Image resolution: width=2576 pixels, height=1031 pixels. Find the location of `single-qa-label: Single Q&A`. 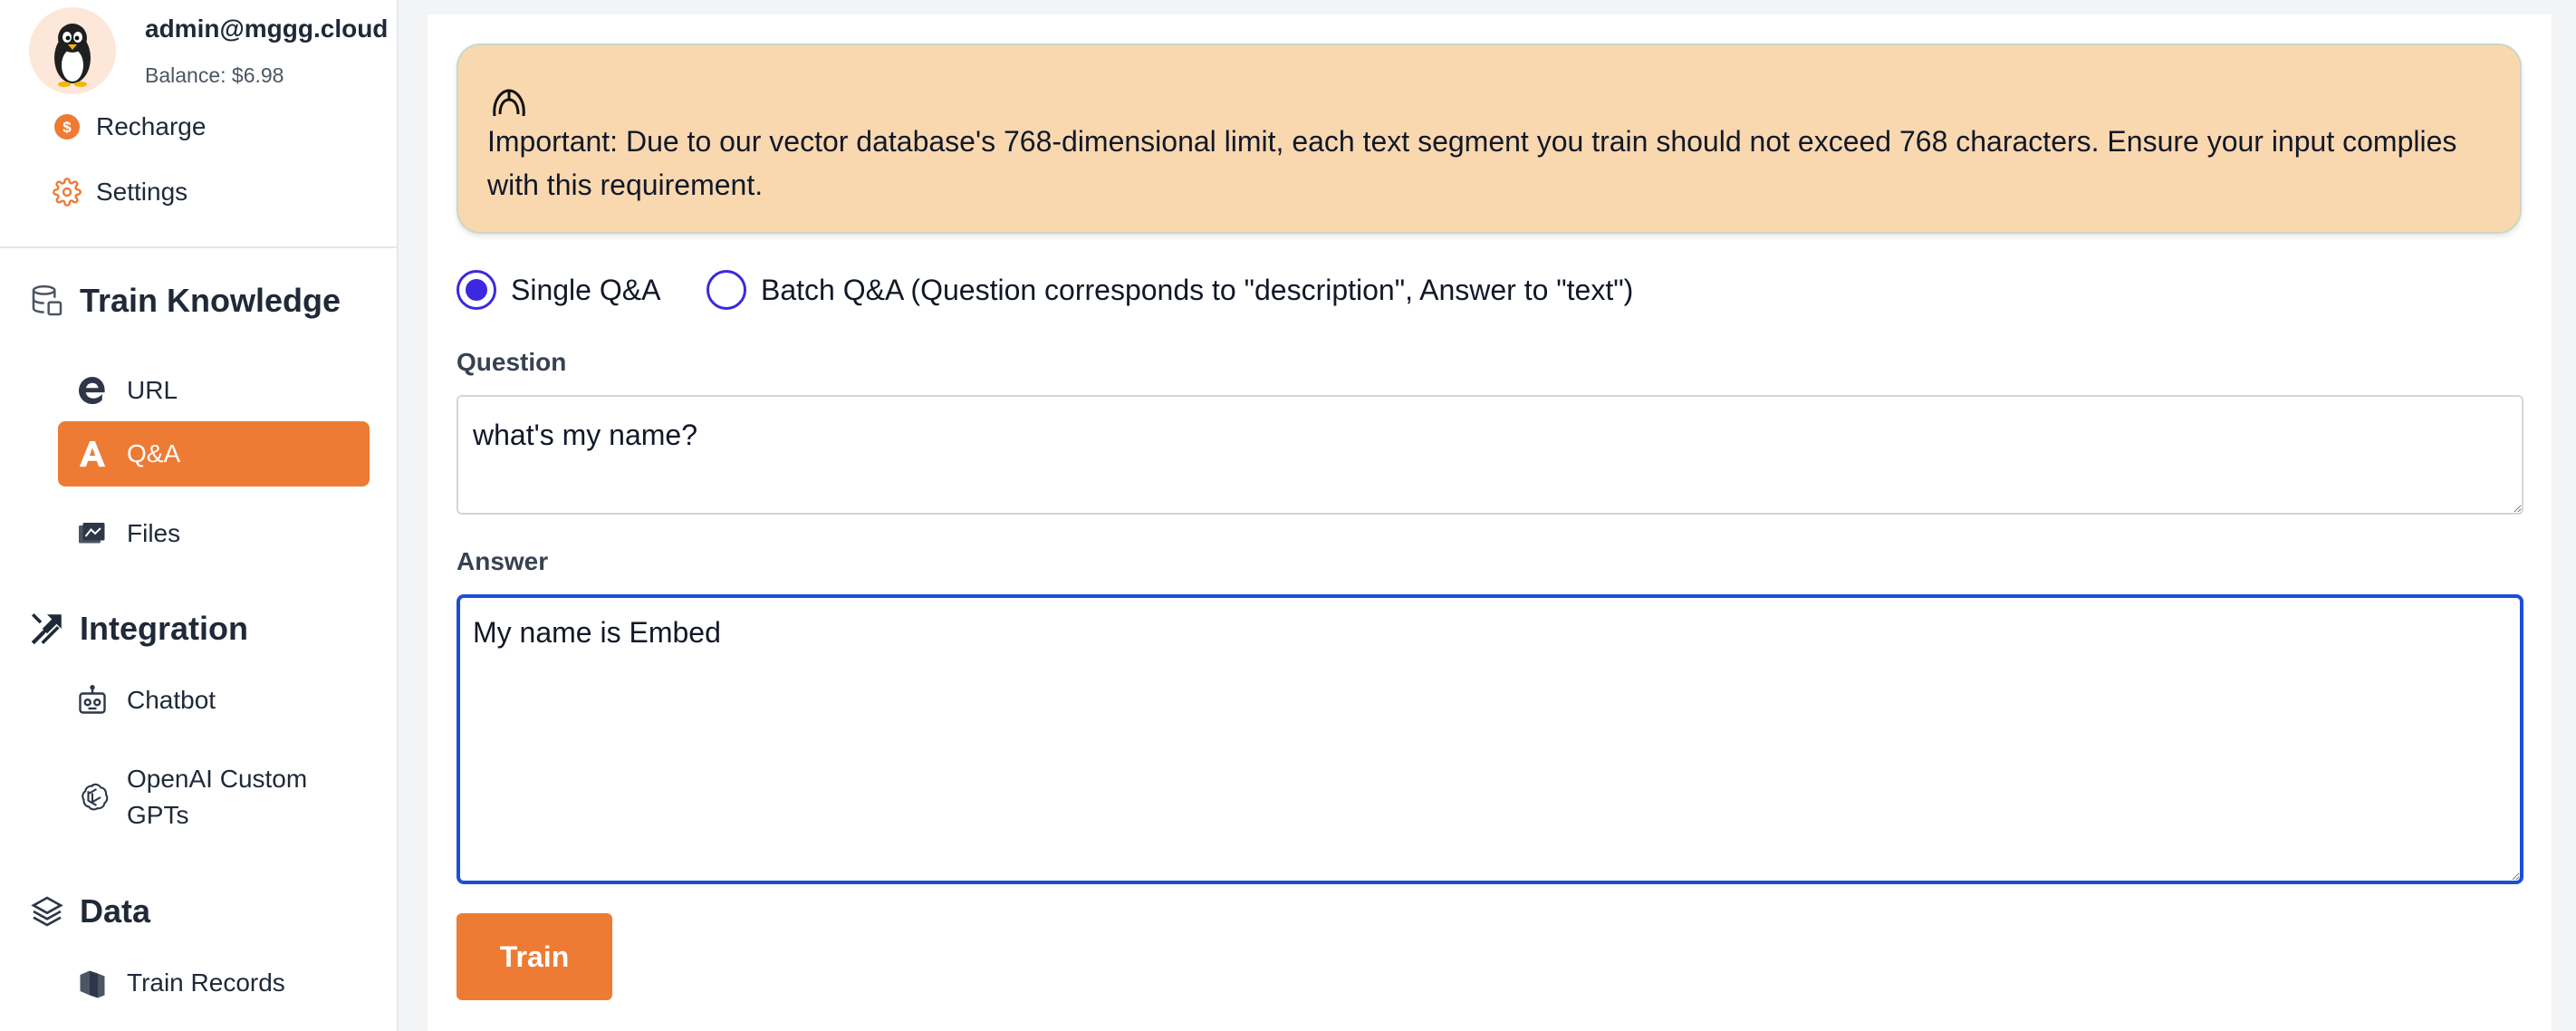

single-qa-label: Single Q&A is located at coordinates (586, 289).